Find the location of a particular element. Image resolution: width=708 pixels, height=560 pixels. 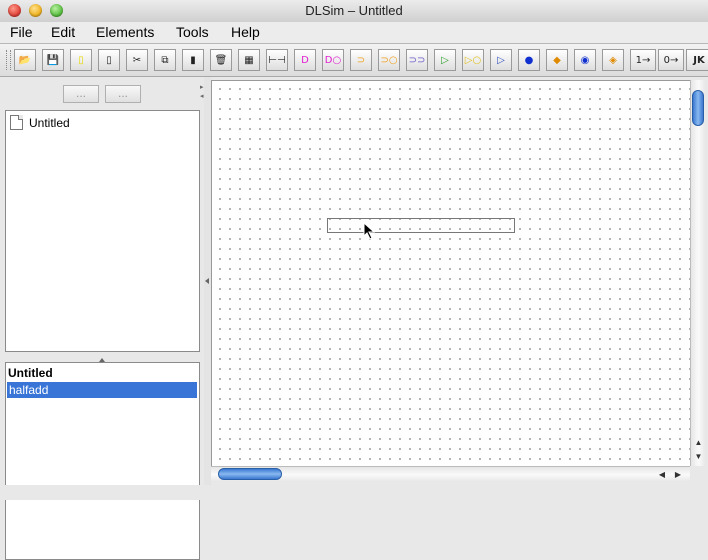

menu-help: Help is located at coordinates (245, 32).